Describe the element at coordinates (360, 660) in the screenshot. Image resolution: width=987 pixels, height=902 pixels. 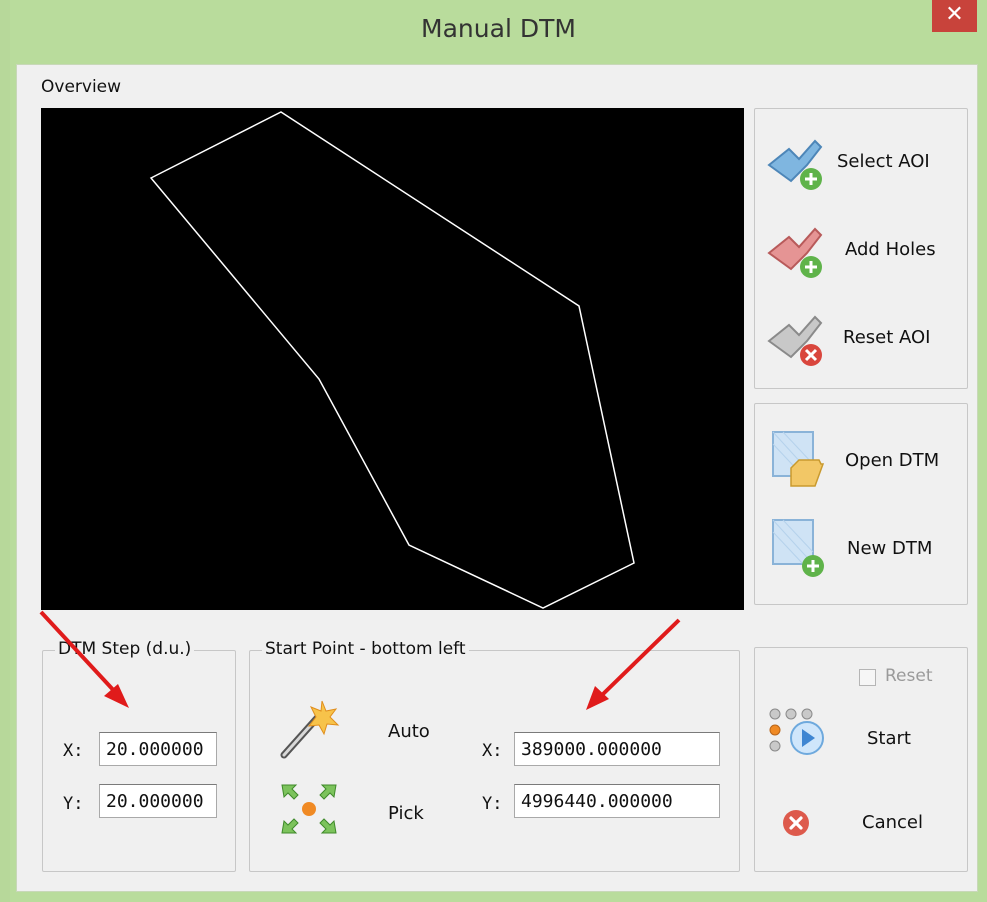
I see `annotation-arrows` at that location.